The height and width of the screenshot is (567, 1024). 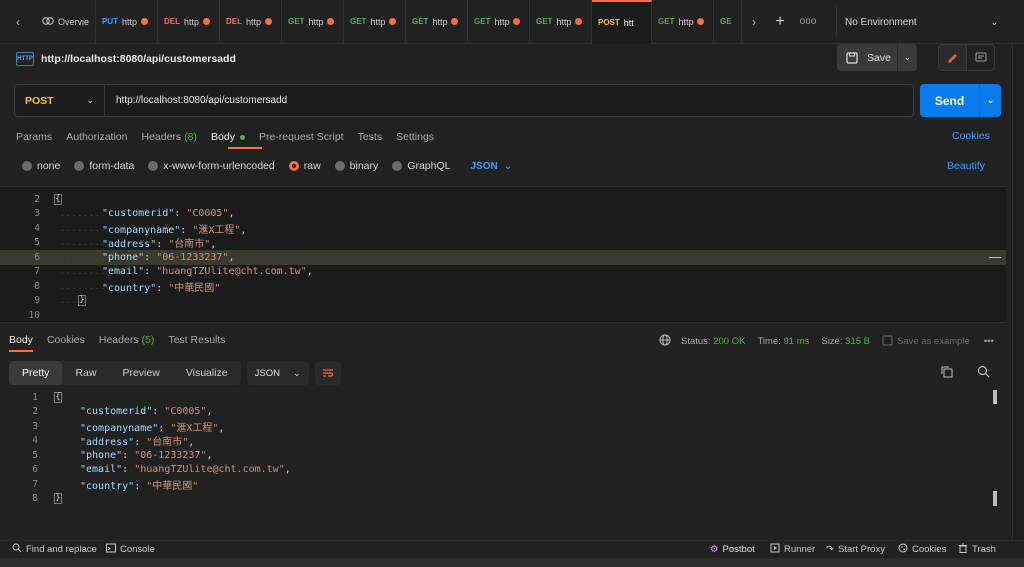 What do you see at coordinates (161, 288) in the screenshot?
I see `code-text: "country": "中華民國"` at bounding box center [161, 288].